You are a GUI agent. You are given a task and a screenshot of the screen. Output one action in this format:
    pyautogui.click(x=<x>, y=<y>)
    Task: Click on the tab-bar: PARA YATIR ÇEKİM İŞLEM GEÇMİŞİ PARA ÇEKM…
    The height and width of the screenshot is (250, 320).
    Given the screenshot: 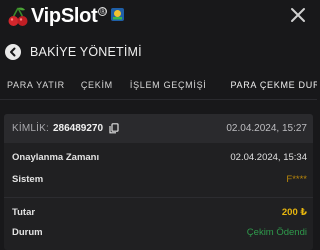 What is the action you would take?
    pyautogui.click(x=158, y=85)
    